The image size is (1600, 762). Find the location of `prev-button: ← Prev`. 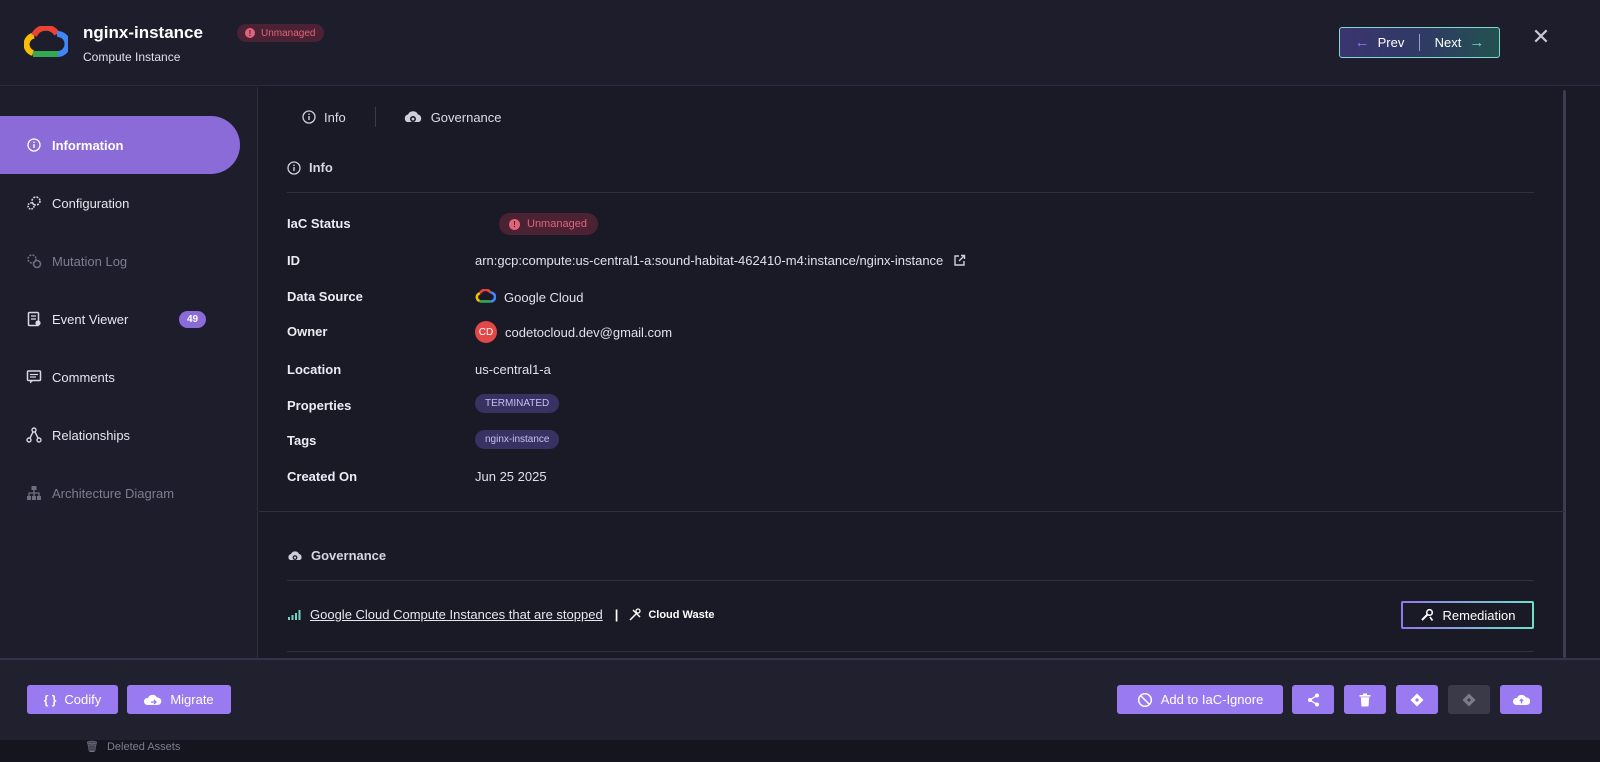

prev-button: ← Prev is located at coordinates (1379, 42).